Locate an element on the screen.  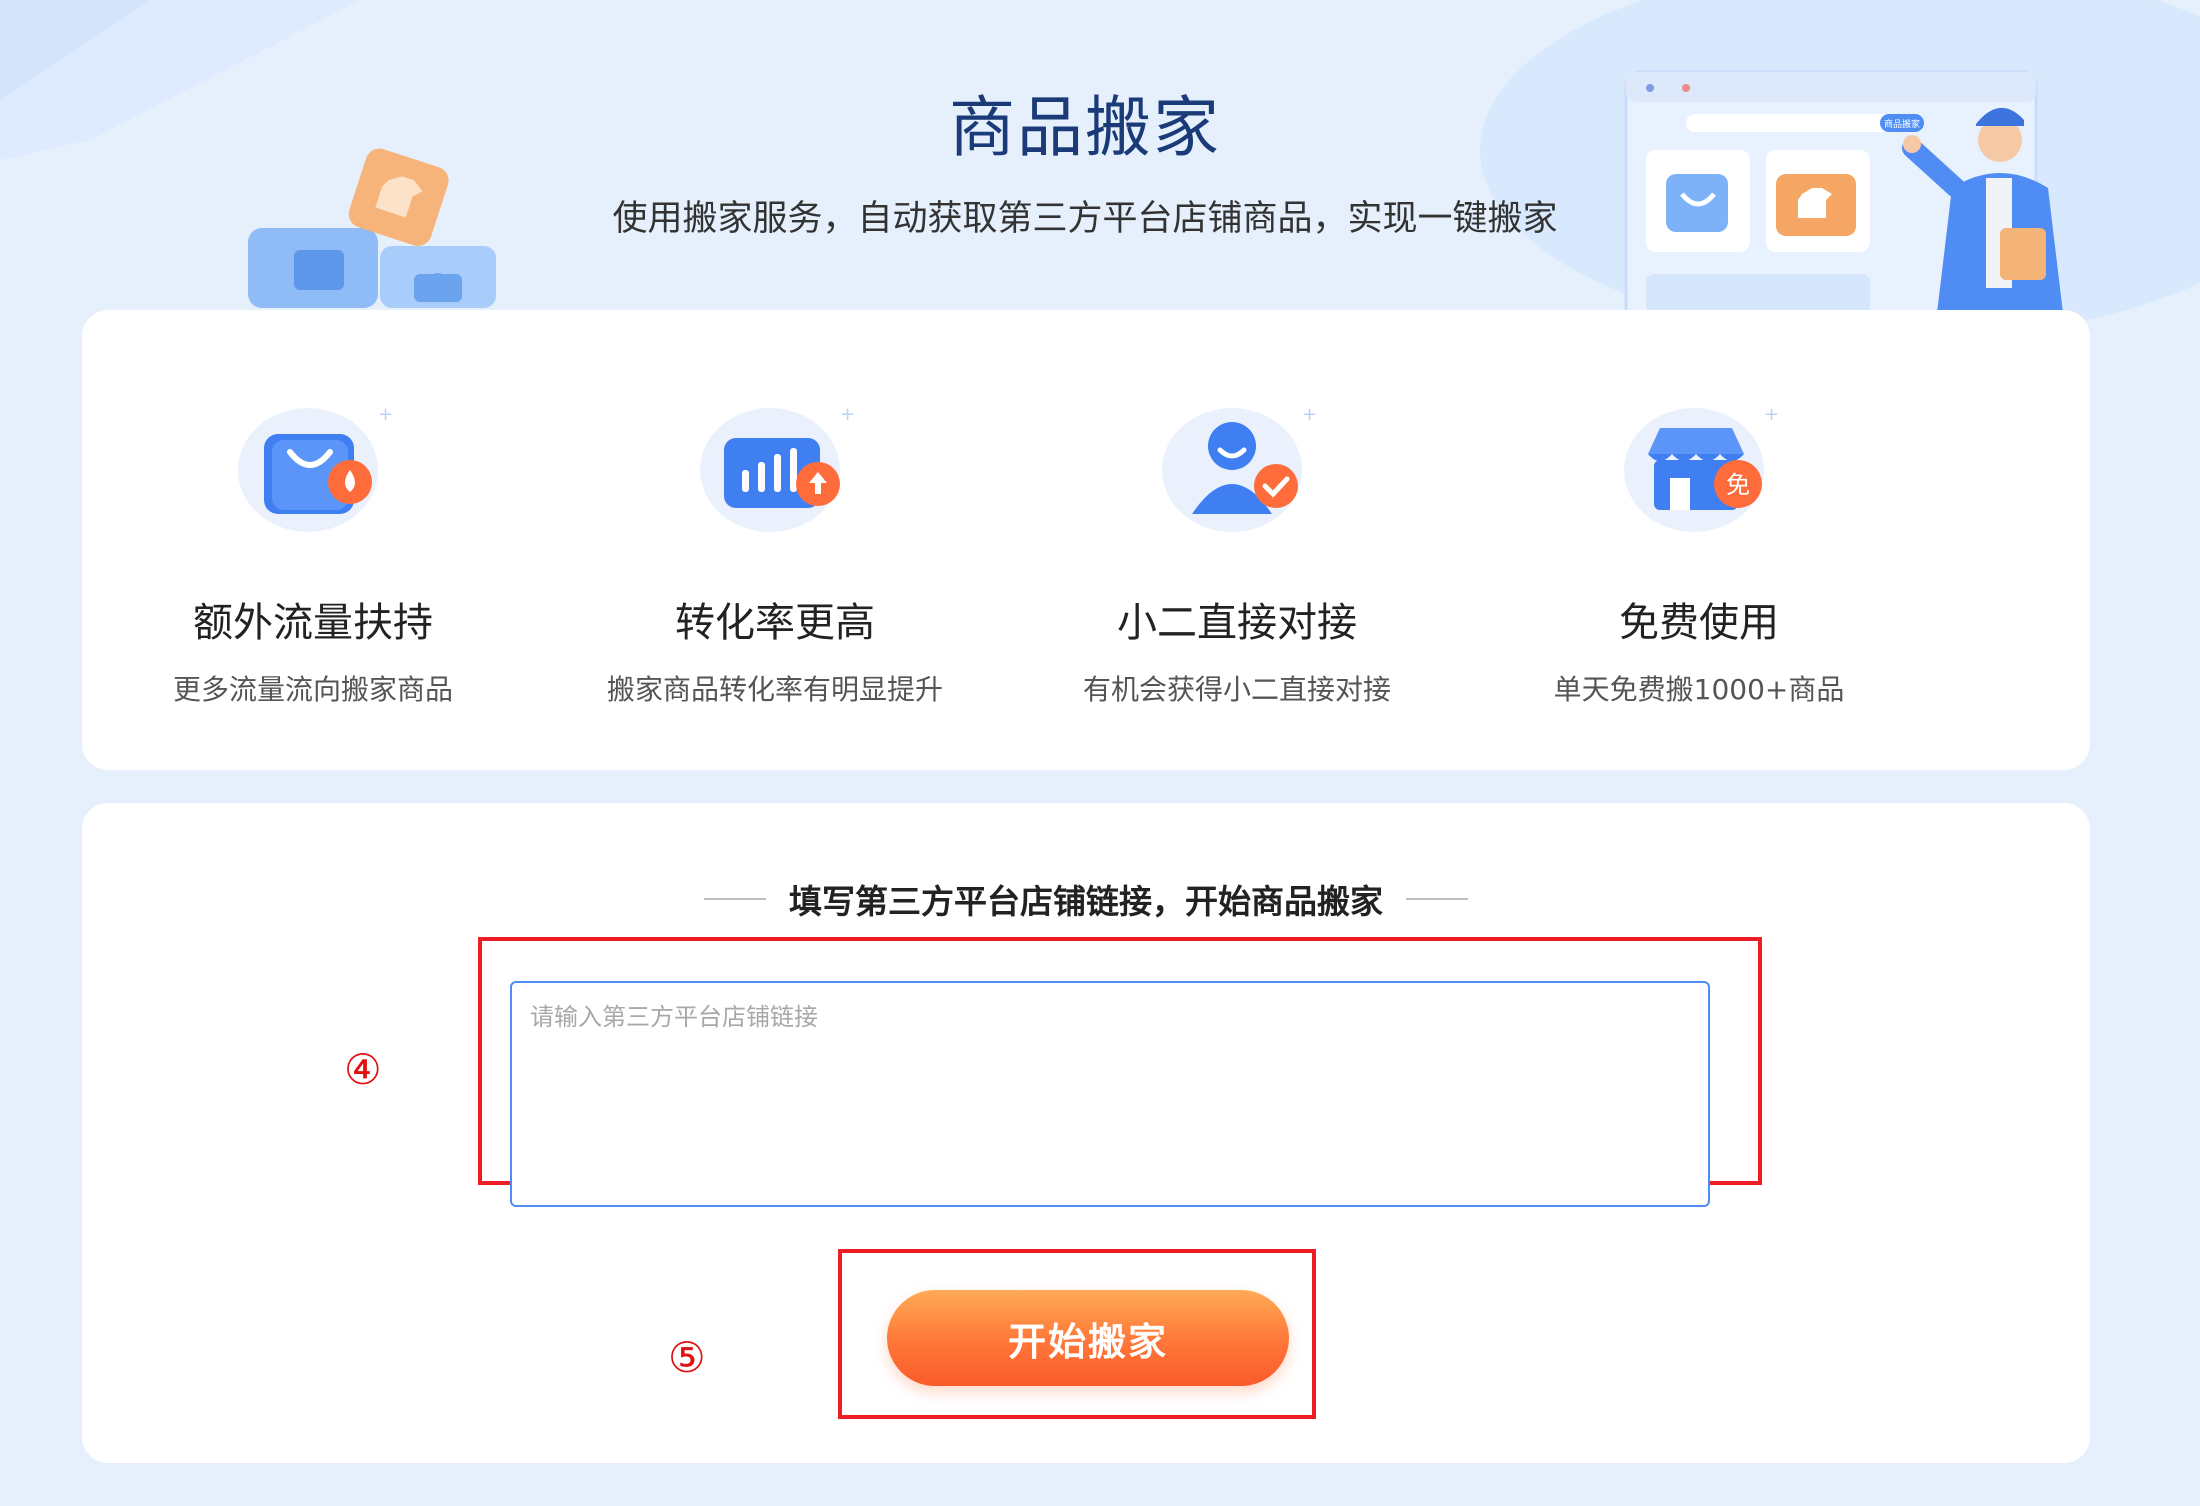
form-heading-row: 填写第三方平台店铺链接，开始商品搬家 is located at coordinates (1086, 899).